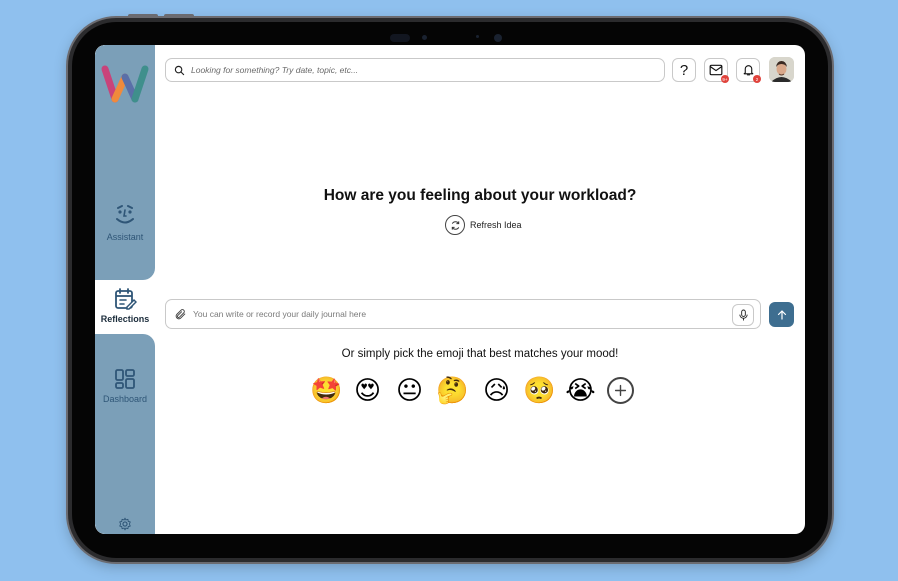 The height and width of the screenshot is (581, 898). I want to click on camera-lens-icon, so click(498, 38).